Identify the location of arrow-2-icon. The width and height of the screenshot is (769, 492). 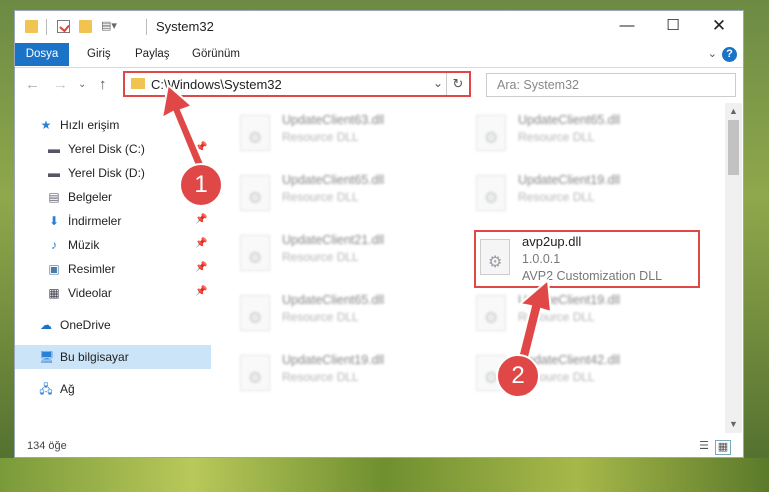
(534, 322).